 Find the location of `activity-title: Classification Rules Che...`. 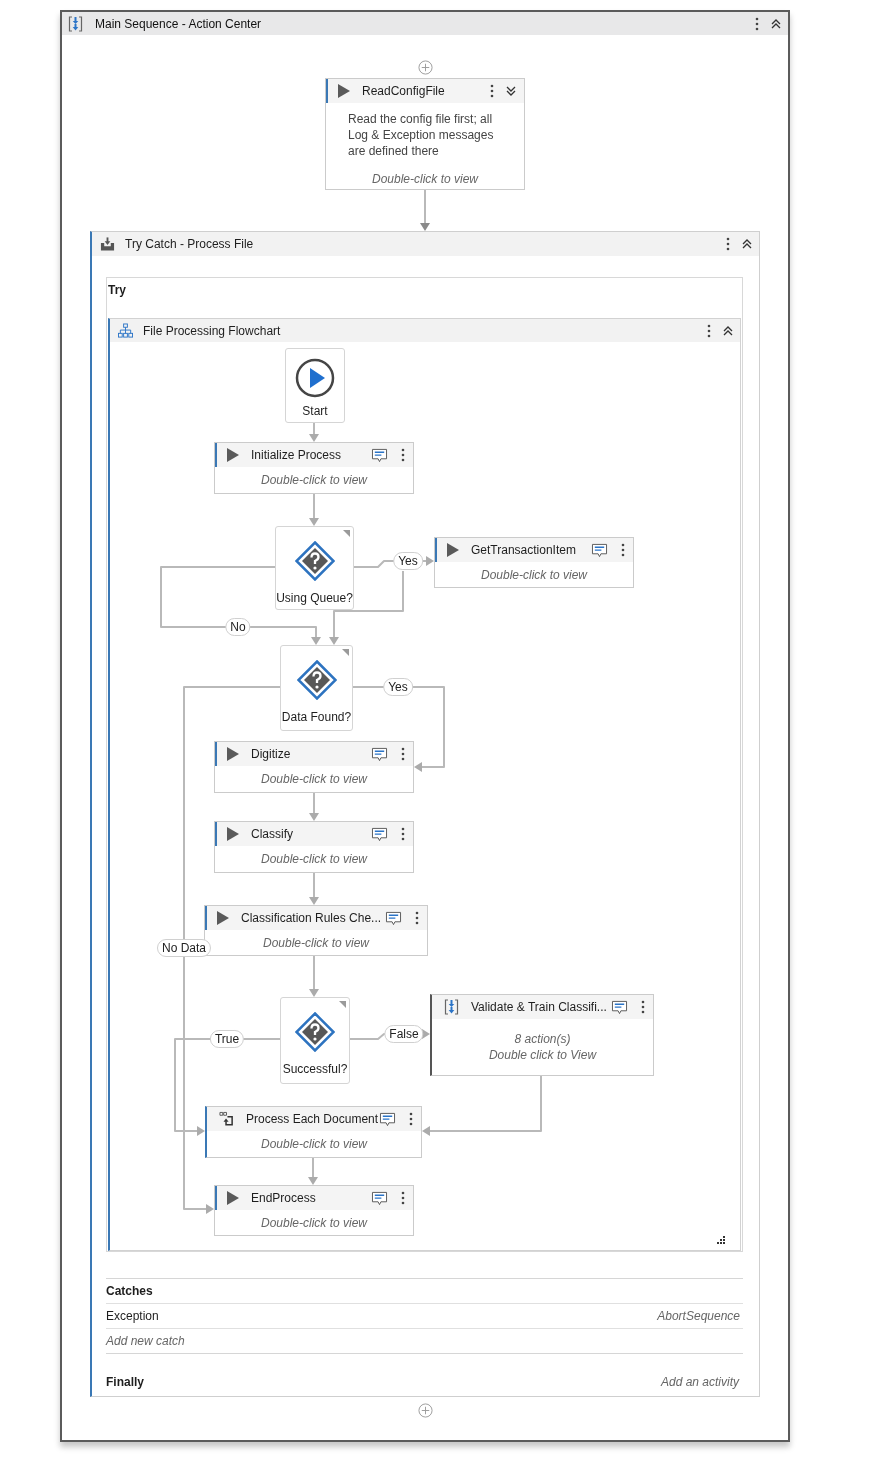

activity-title: Classification Rules Che... is located at coordinates (311, 918).